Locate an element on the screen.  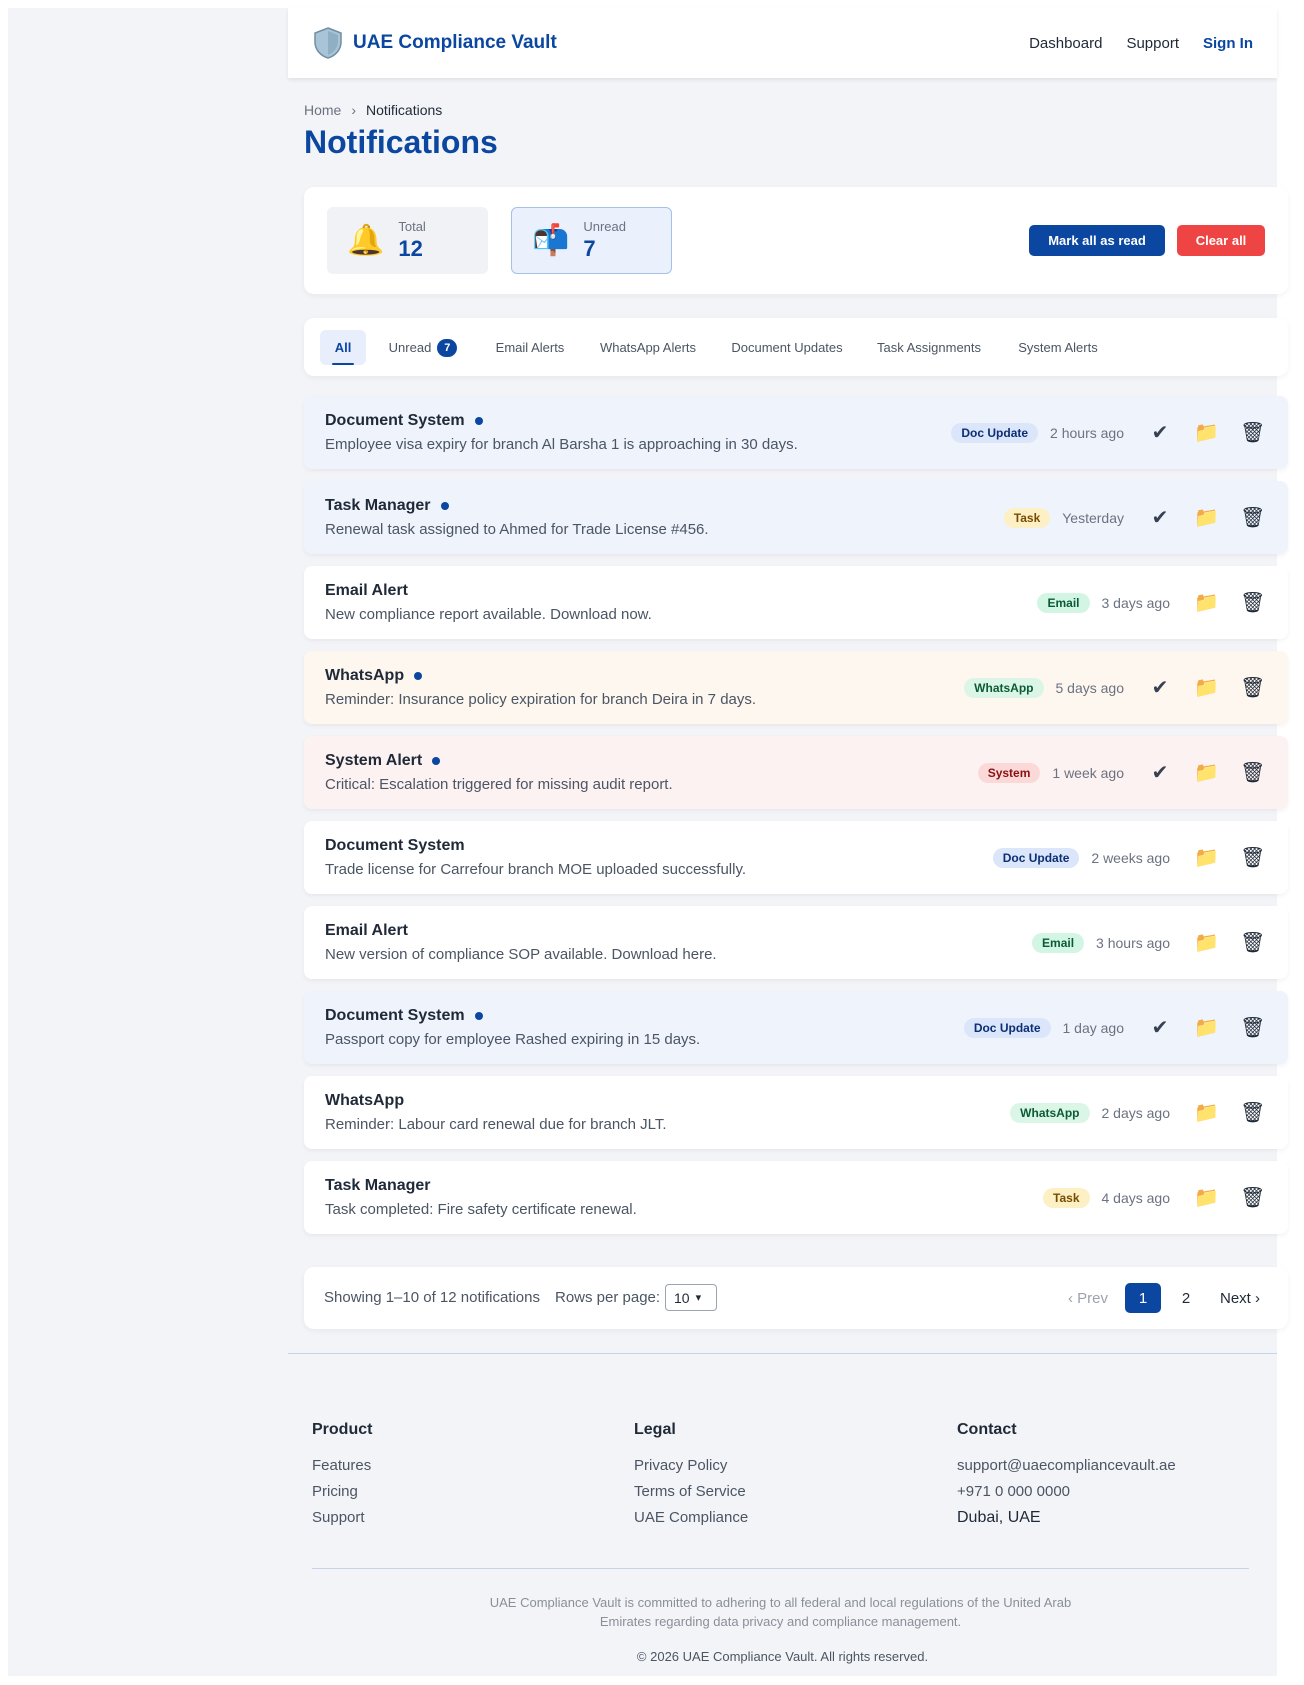
rows-per-page-select: 10 ▾ is located at coordinates (691, 1297).